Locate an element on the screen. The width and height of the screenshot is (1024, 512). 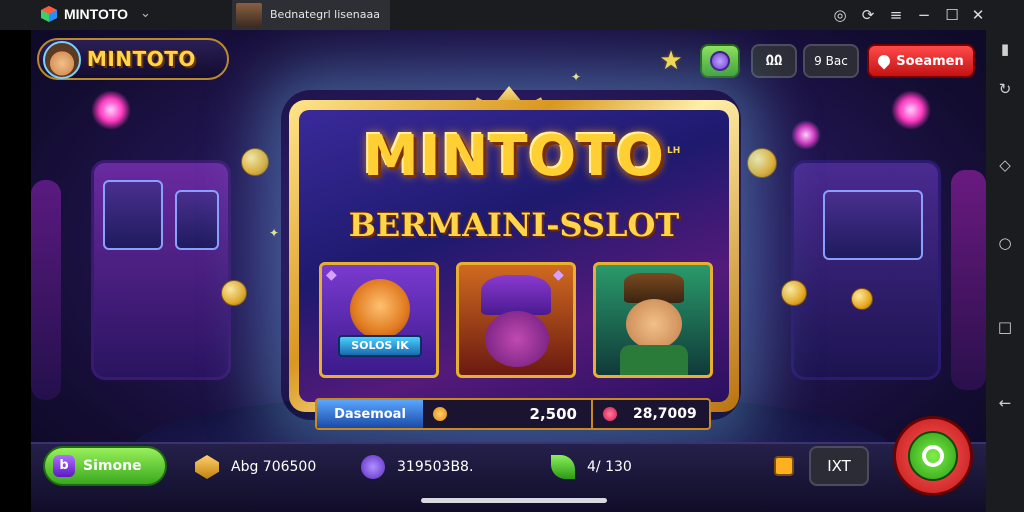
reel-mask: ◆ is located at coordinates (516, 320).